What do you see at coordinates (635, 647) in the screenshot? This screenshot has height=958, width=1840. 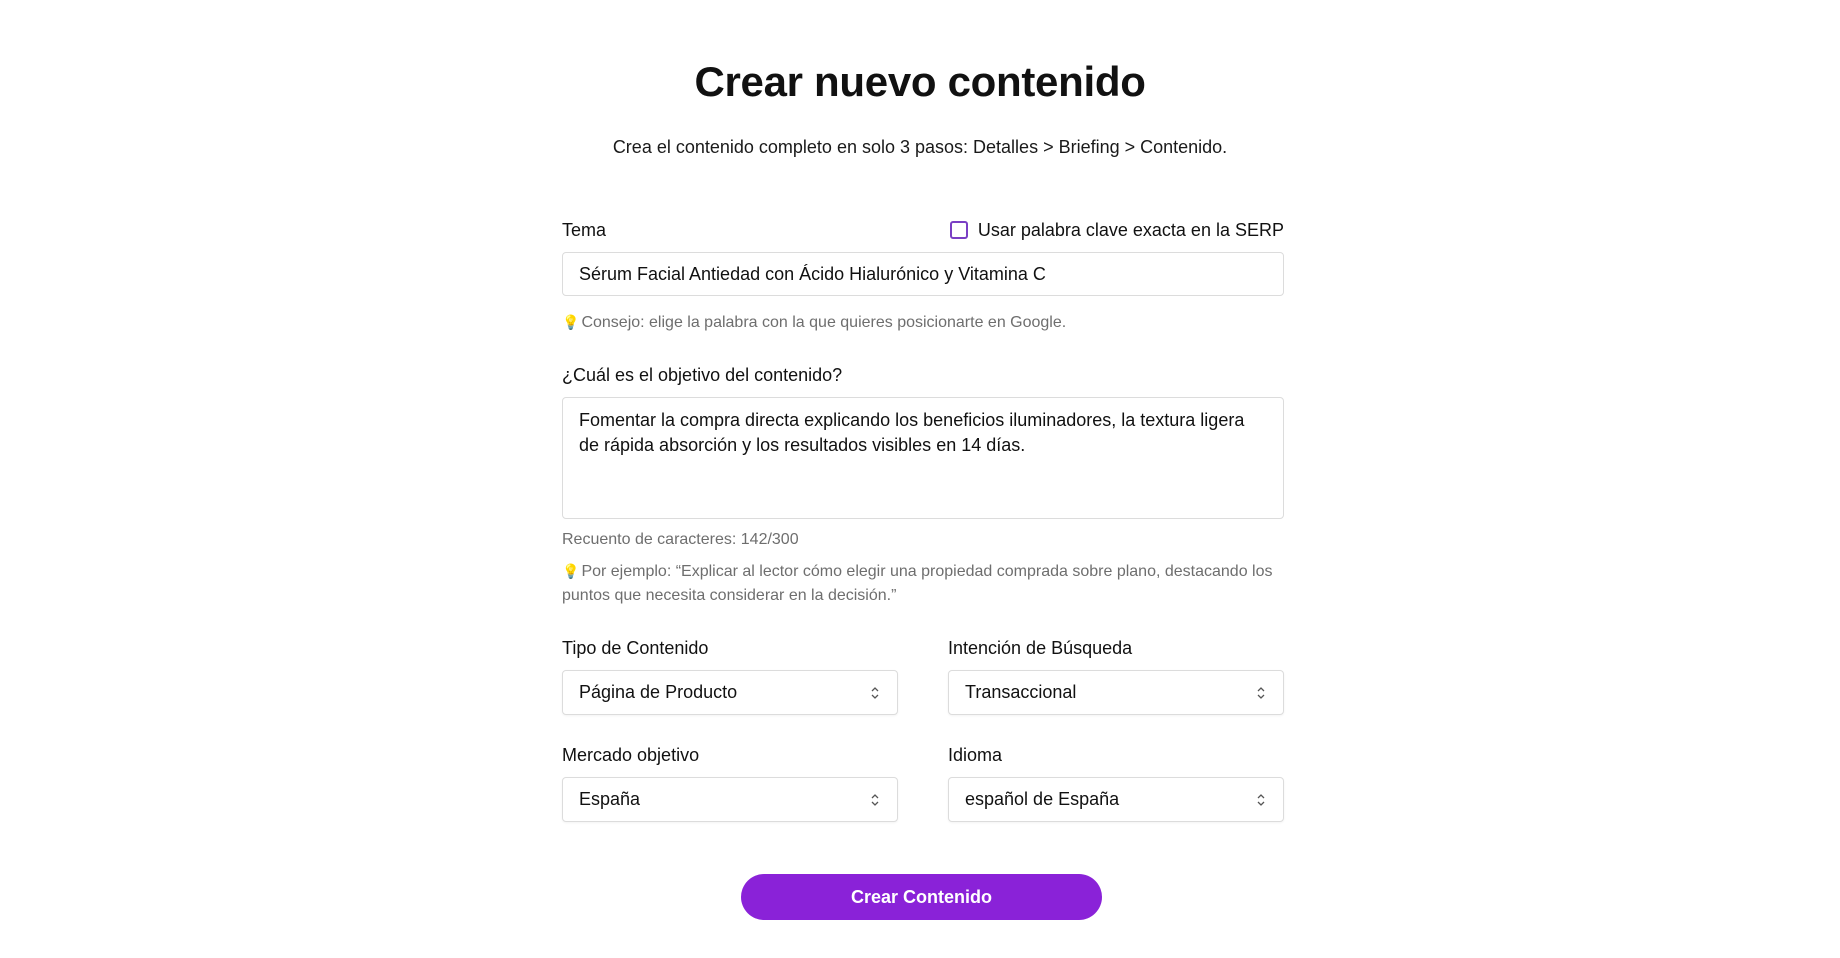 I see `content-type-label: Tipo de Contenido` at bounding box center [635, 647].